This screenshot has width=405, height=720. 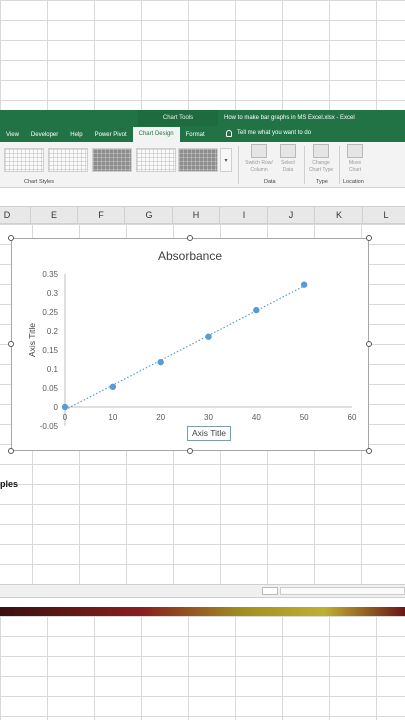 What do you see at coordinates (353, 182) in the screenshot?
I see `group-label-location: Location` at bounding box center [353, 182].